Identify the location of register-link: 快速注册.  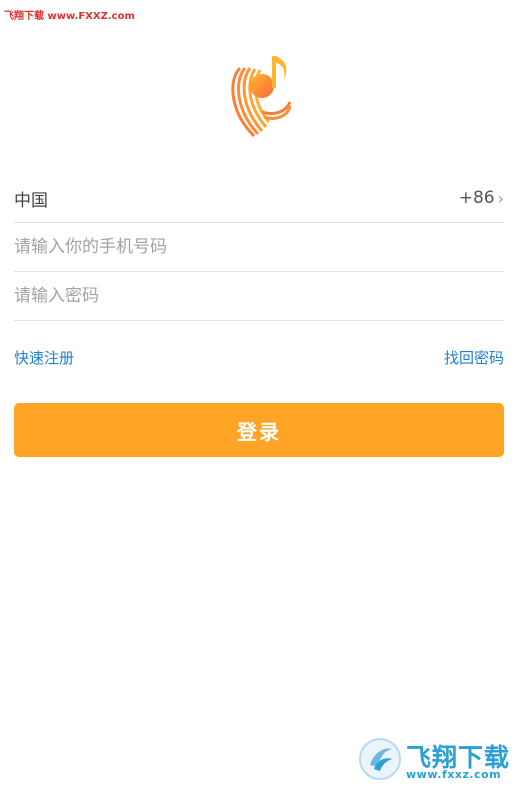
(44, 357).